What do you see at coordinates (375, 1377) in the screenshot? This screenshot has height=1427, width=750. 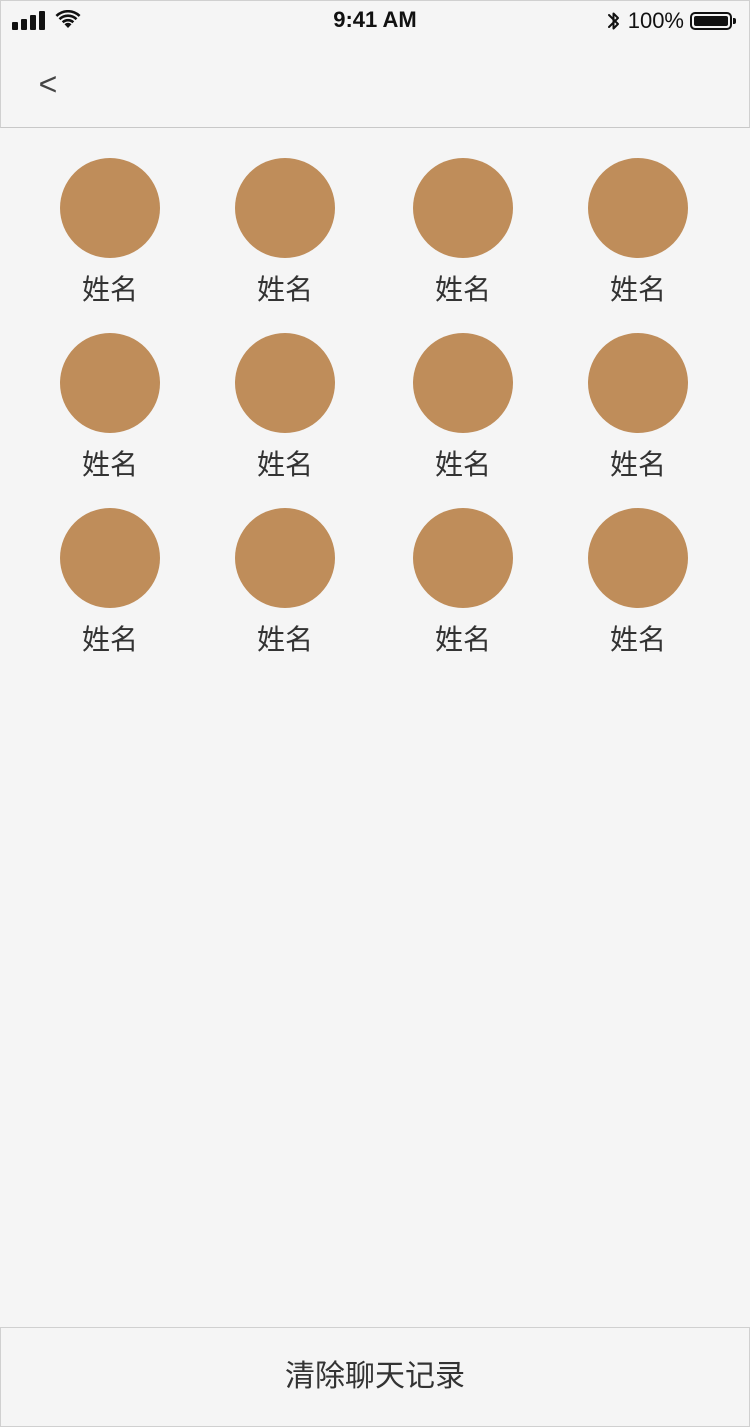 I see `clear-chat-history-button: 清除聊天记录` at bounding box center [375, 1377].